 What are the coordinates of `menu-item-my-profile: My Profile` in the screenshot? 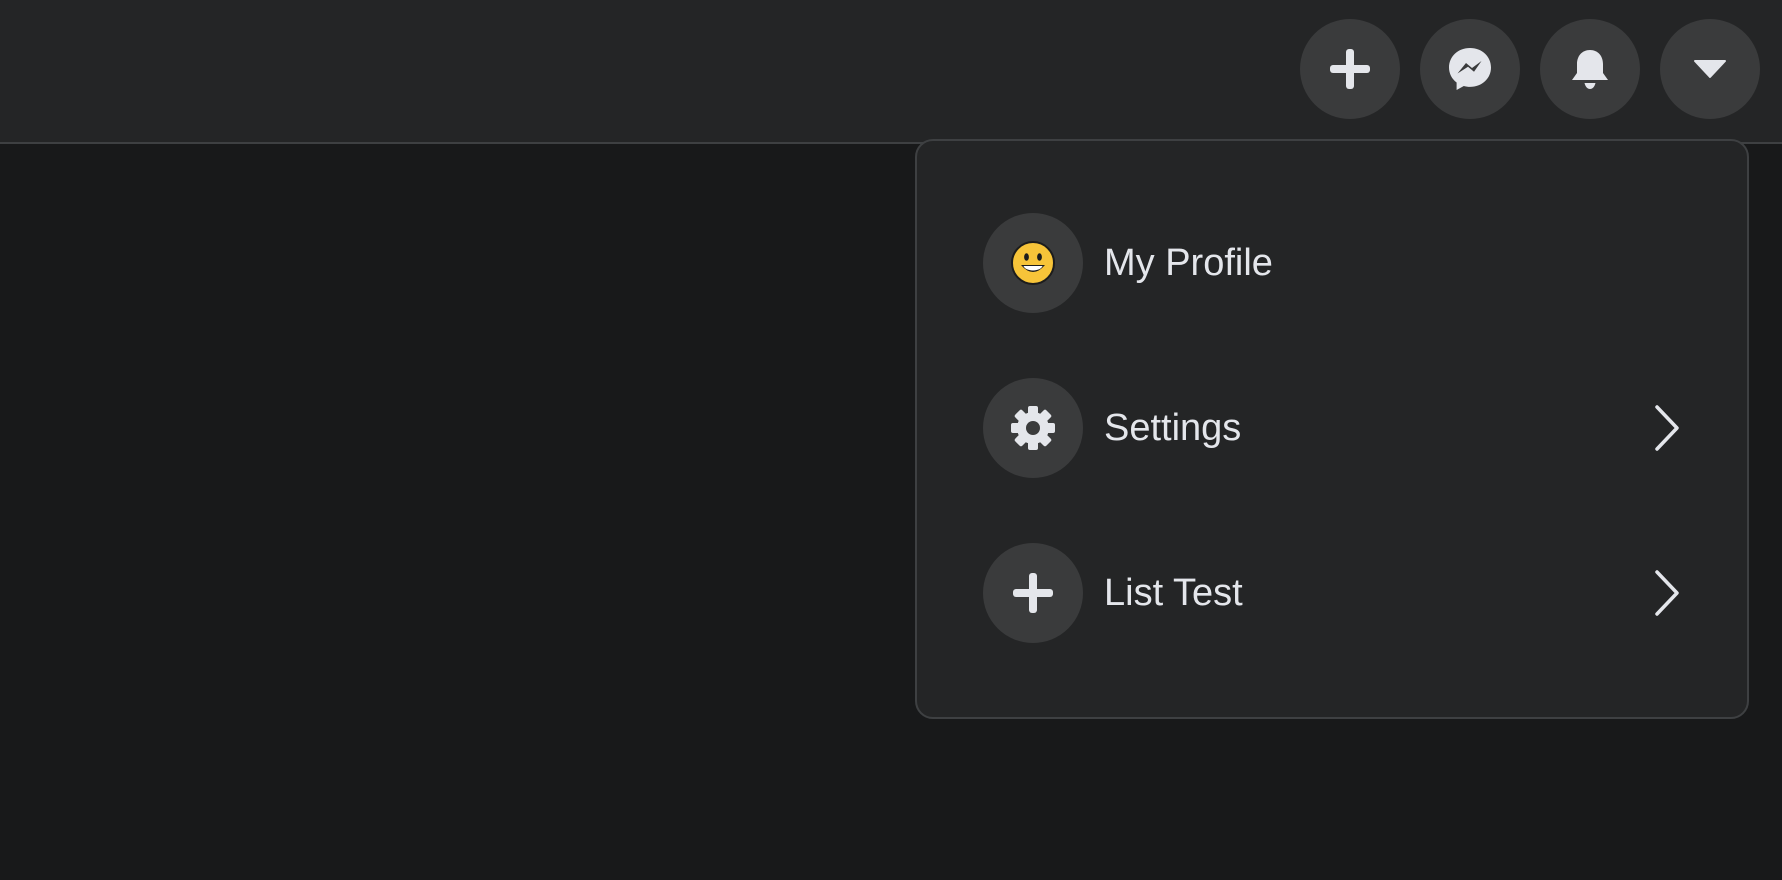 It's located at (1332, 263).